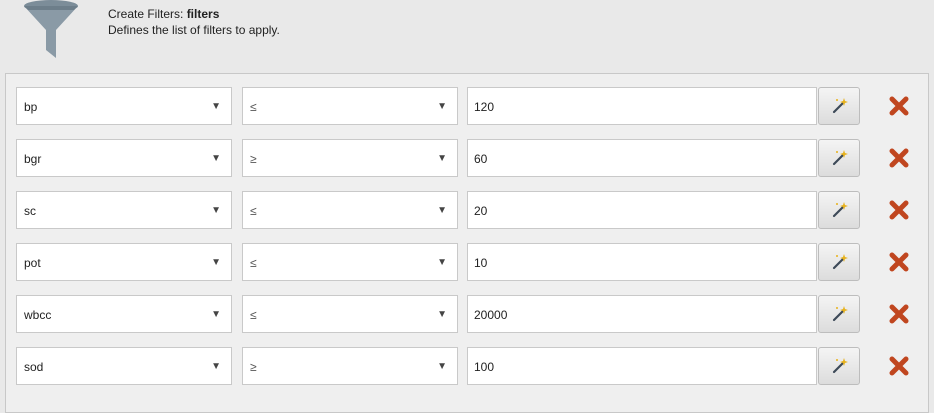 This screenshot has width=934, height=413. Describe the element at coordinates (124, 210) in the screenshot. I see `field-select: sc ▼` at that location.